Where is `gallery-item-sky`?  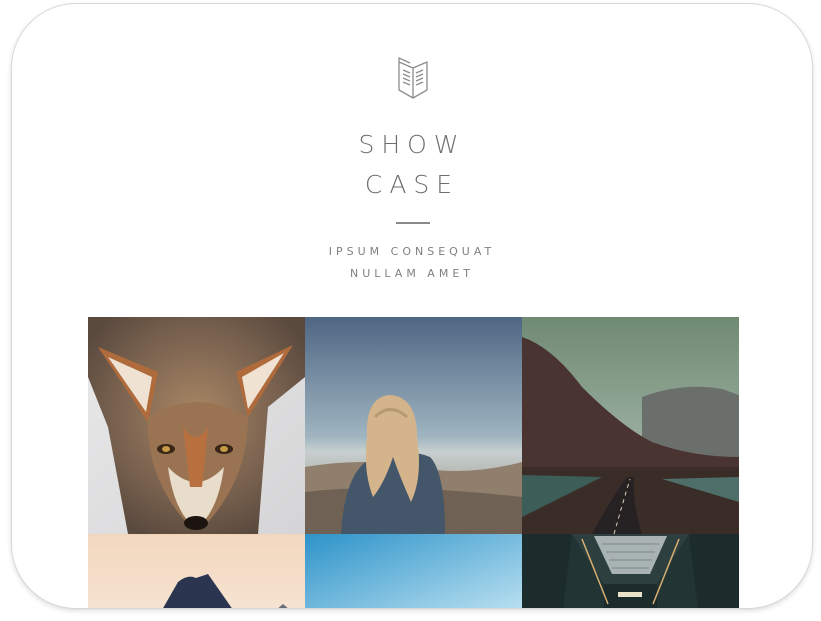 gallery-item-sky is located at coordinates (413, 571).